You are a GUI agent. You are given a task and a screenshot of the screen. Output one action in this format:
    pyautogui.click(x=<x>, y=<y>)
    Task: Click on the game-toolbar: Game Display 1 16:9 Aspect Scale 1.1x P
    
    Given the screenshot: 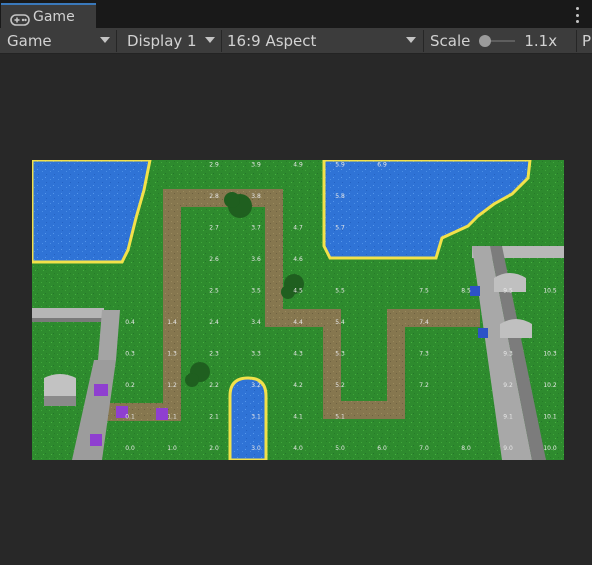 What is the action you would take?
    pyautogui.click(x=296, y=41)
    